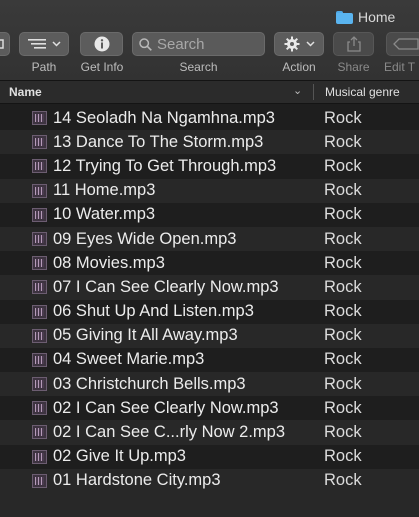  I want to click on edit-tags-label: Edit T, so click(400, 67).